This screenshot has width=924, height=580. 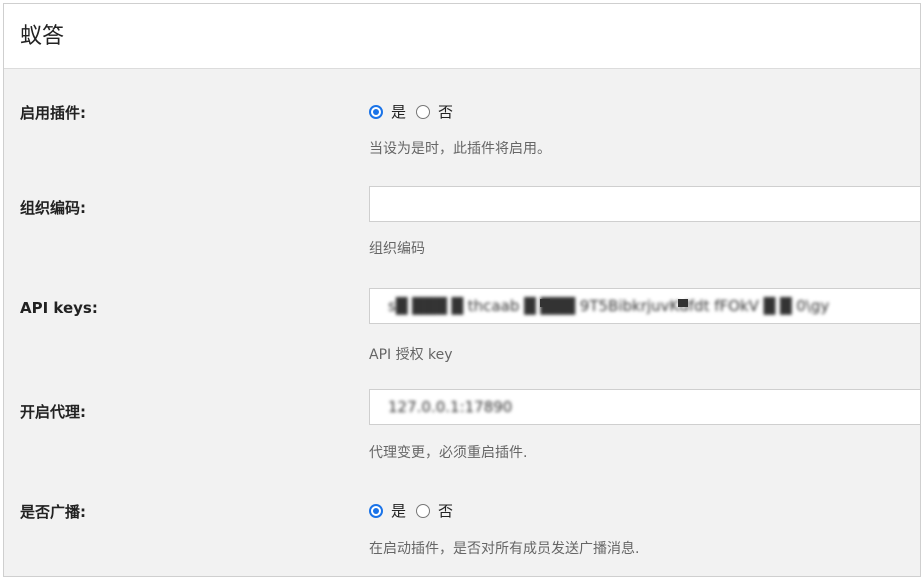 I want to click on broadcast-no-radio, so click(x=423, y=510).